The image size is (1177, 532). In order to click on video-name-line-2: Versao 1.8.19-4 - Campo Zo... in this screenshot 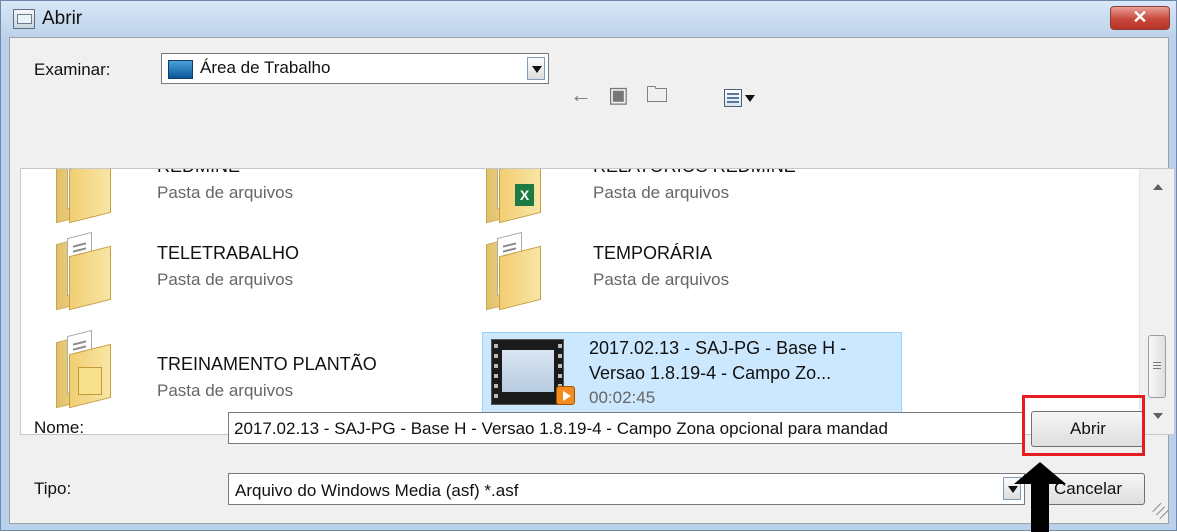, I will do `click(710, 373)`.